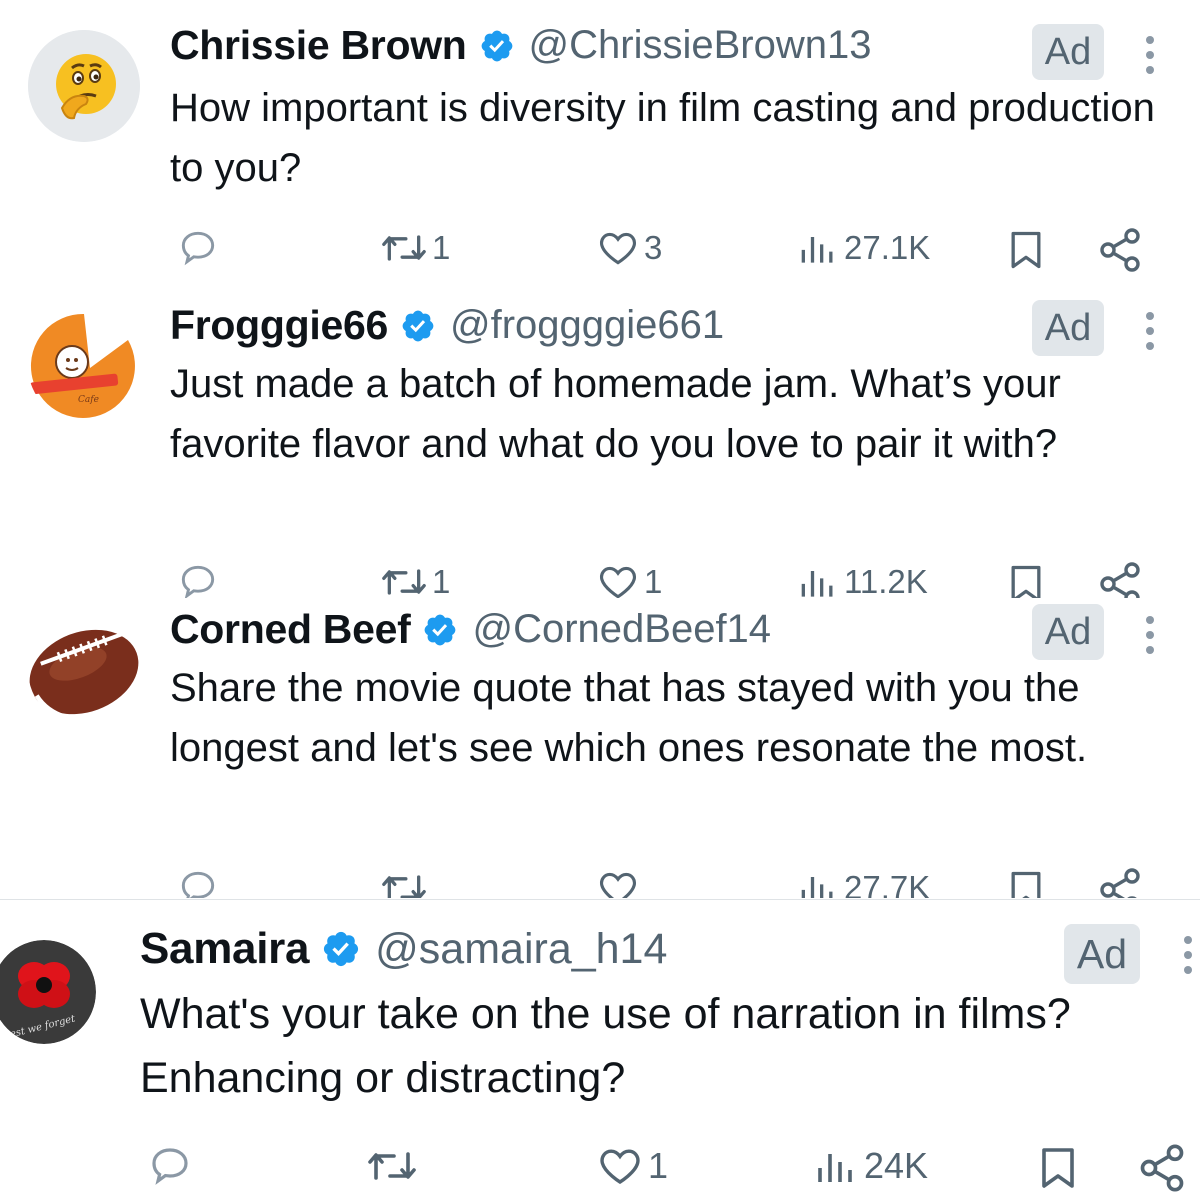 The image size is (1200, 1200). What do you see at coordinates (290, 629) in the screenshot?
I see `display-name: Corned Beef` at bounding box center [290, 629].